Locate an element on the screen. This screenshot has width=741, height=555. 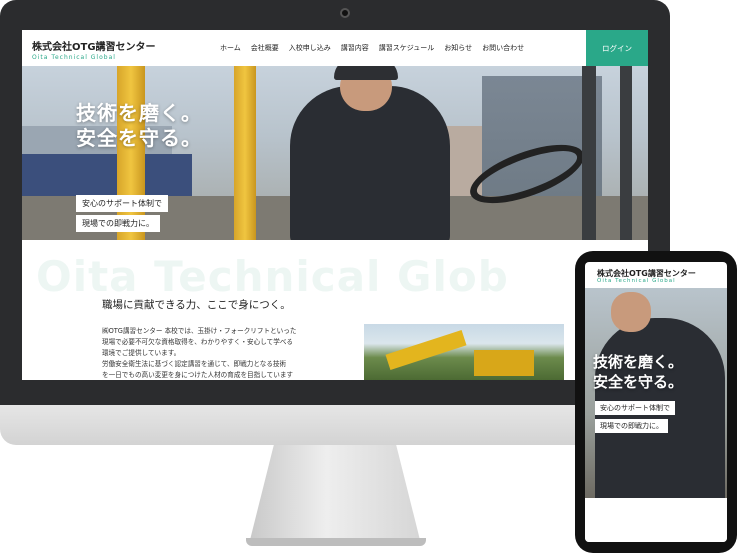
login-button: ログイン is located at coordinates (617, 48).